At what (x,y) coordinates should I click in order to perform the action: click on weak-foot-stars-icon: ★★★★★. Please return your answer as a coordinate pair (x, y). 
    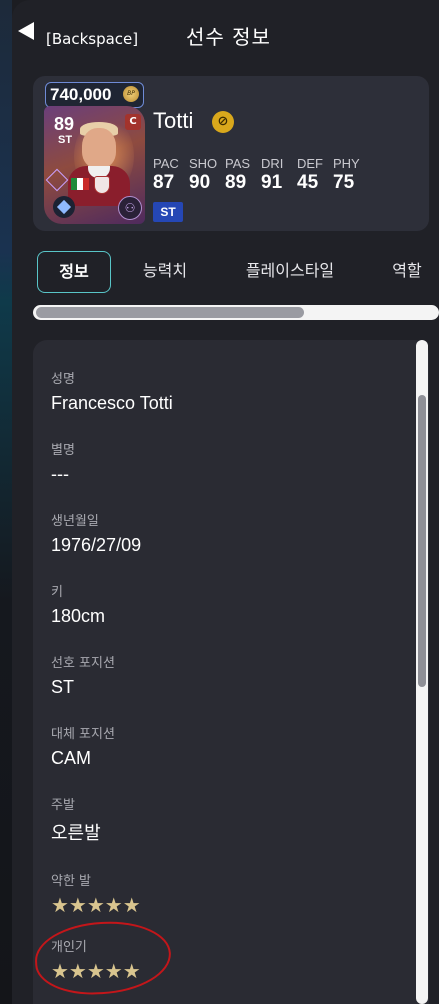
    Looking at the image, I should click on (96, 905).